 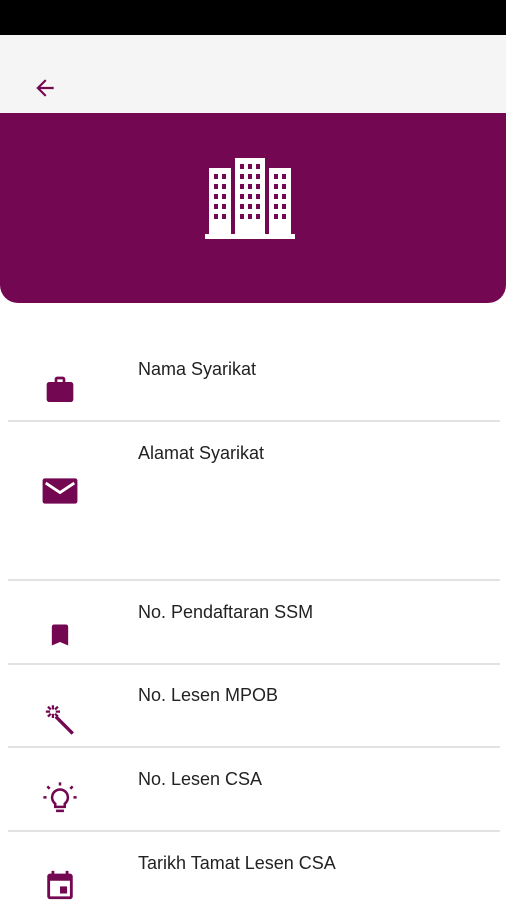 I want to click on field-label: Alamat Syarikat, so click(x=201, y=453).